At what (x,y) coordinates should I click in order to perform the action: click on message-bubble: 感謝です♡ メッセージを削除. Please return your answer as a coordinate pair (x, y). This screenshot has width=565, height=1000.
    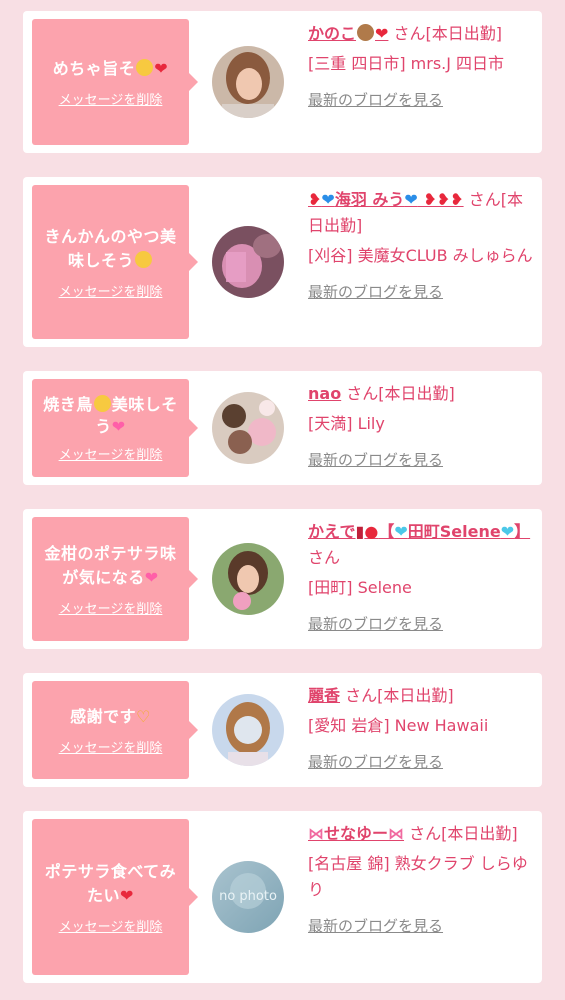
    Looking at the image, I should click on (115, 730).